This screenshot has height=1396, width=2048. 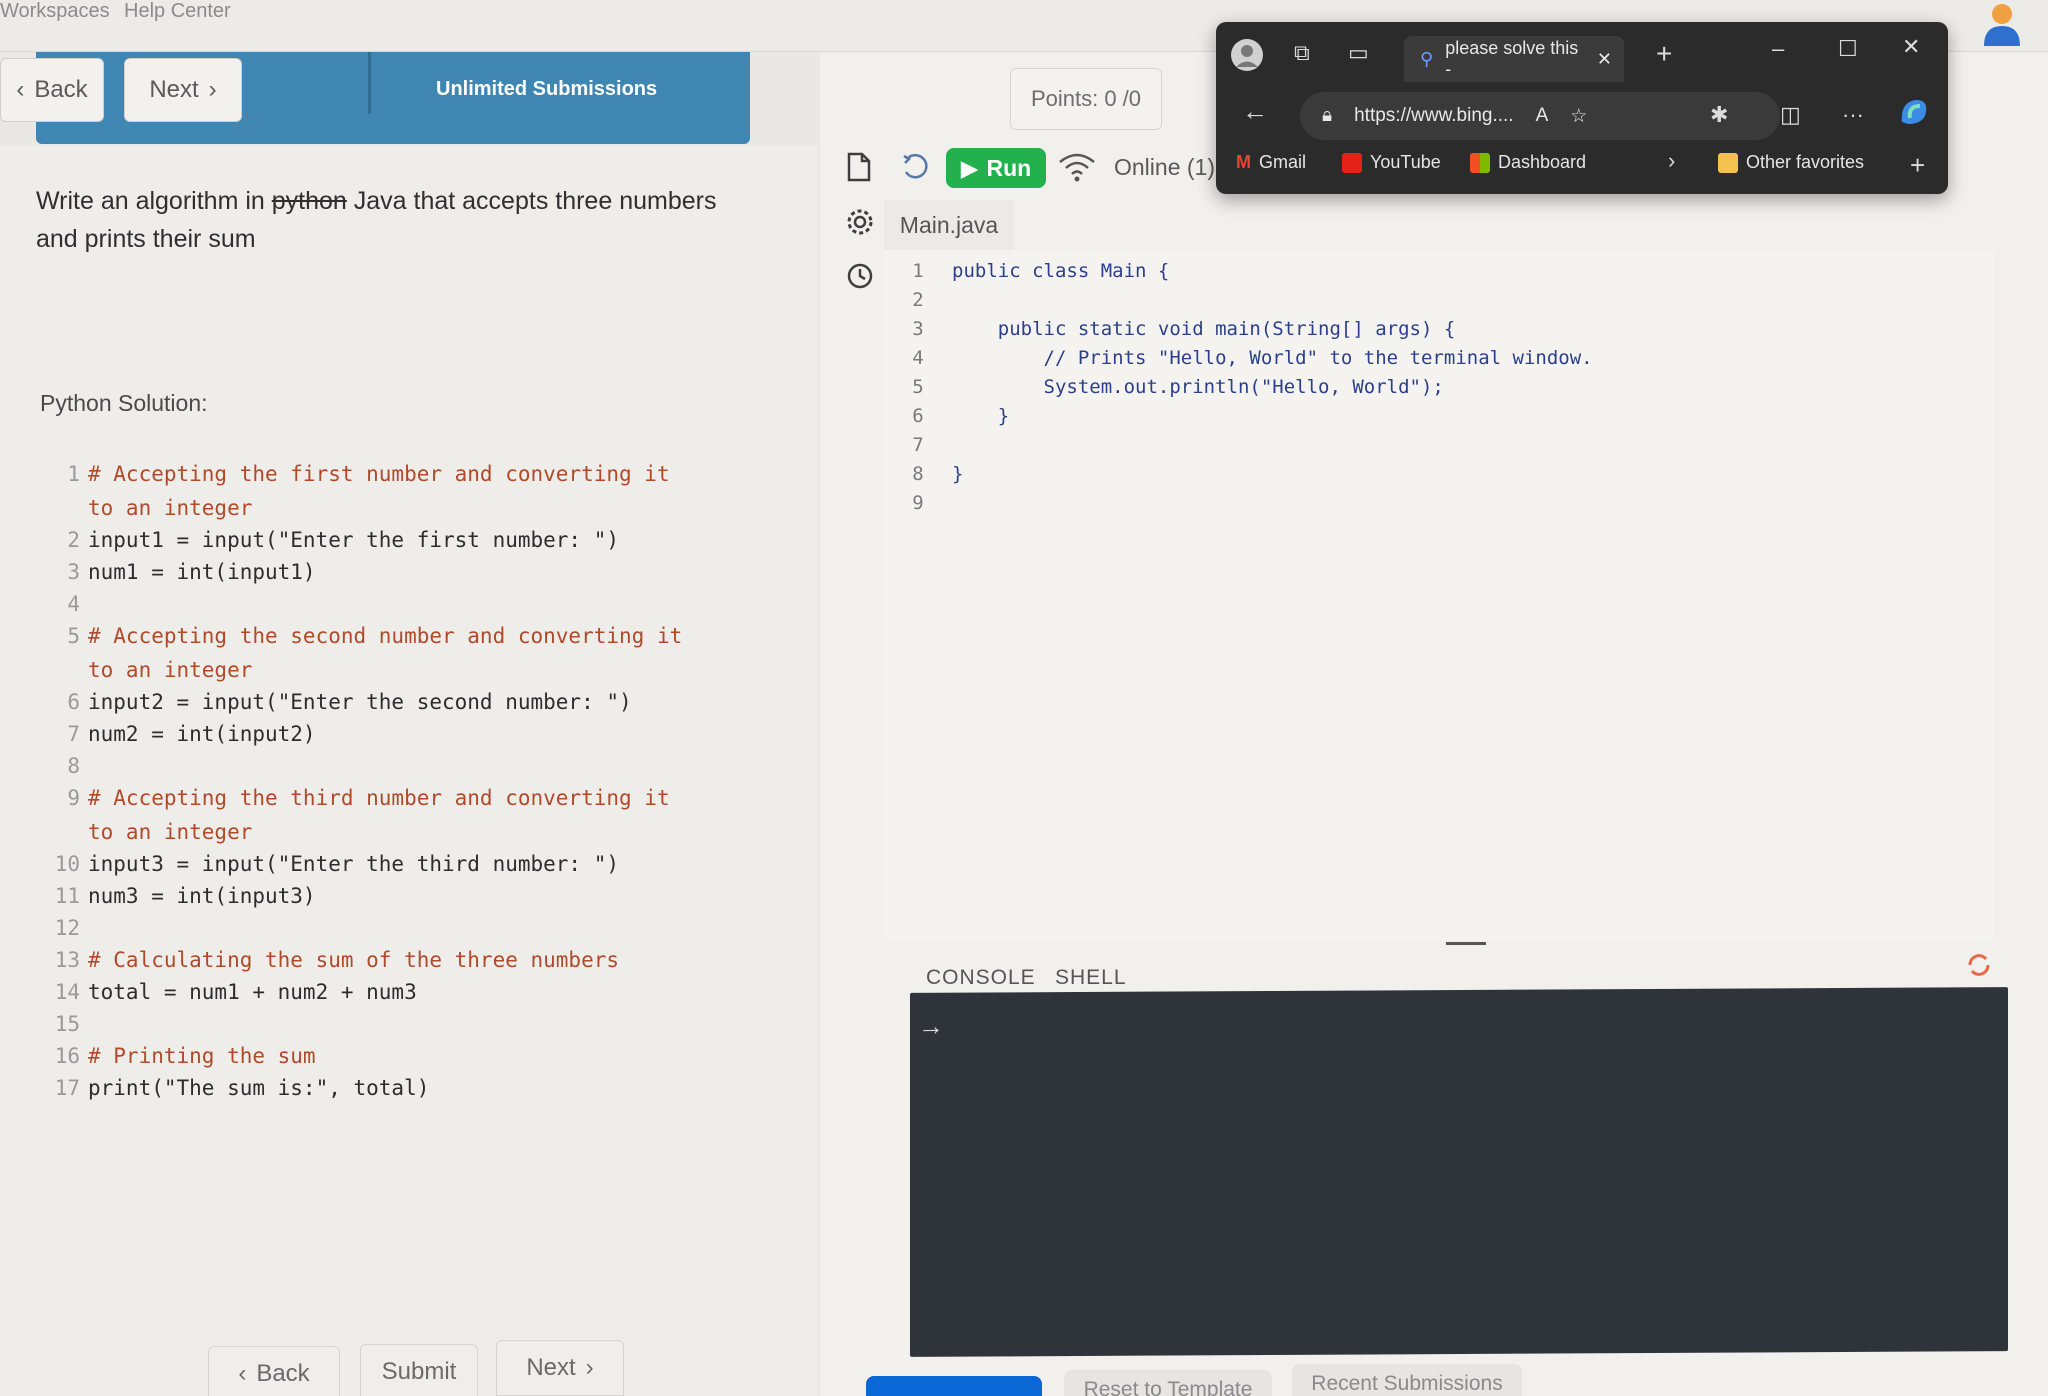 I want to click on console-output: →, so click(x=1459, y=1172).